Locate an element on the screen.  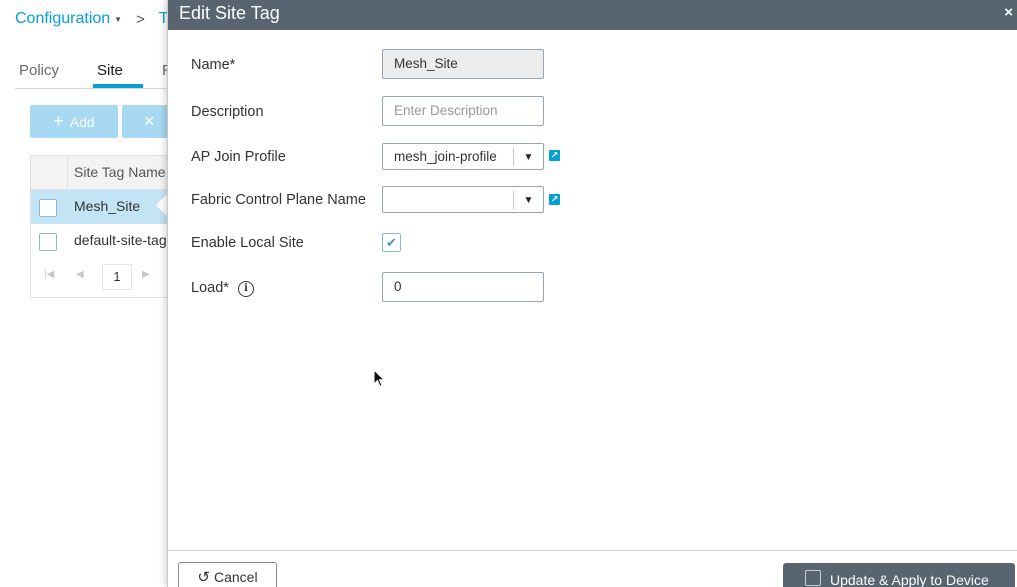
load-label: Load* is located at coordinates (210, 288).